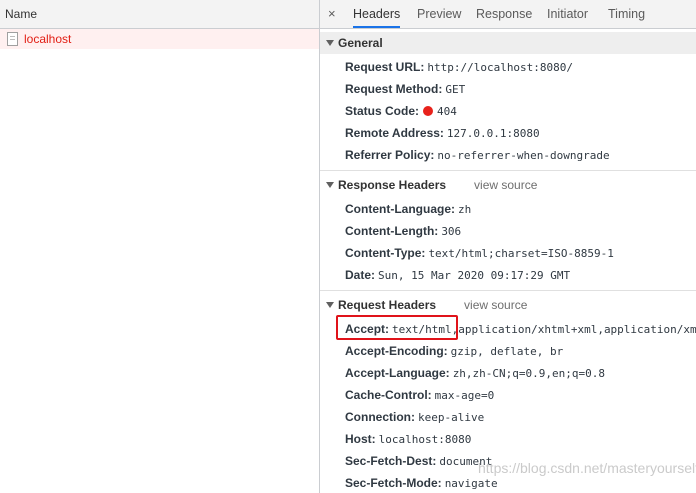 The width and height of the screenshot is (696, 493). I want to click on watermark-text: https://blog.csdn.net/masteryourself, so click(587, 468).